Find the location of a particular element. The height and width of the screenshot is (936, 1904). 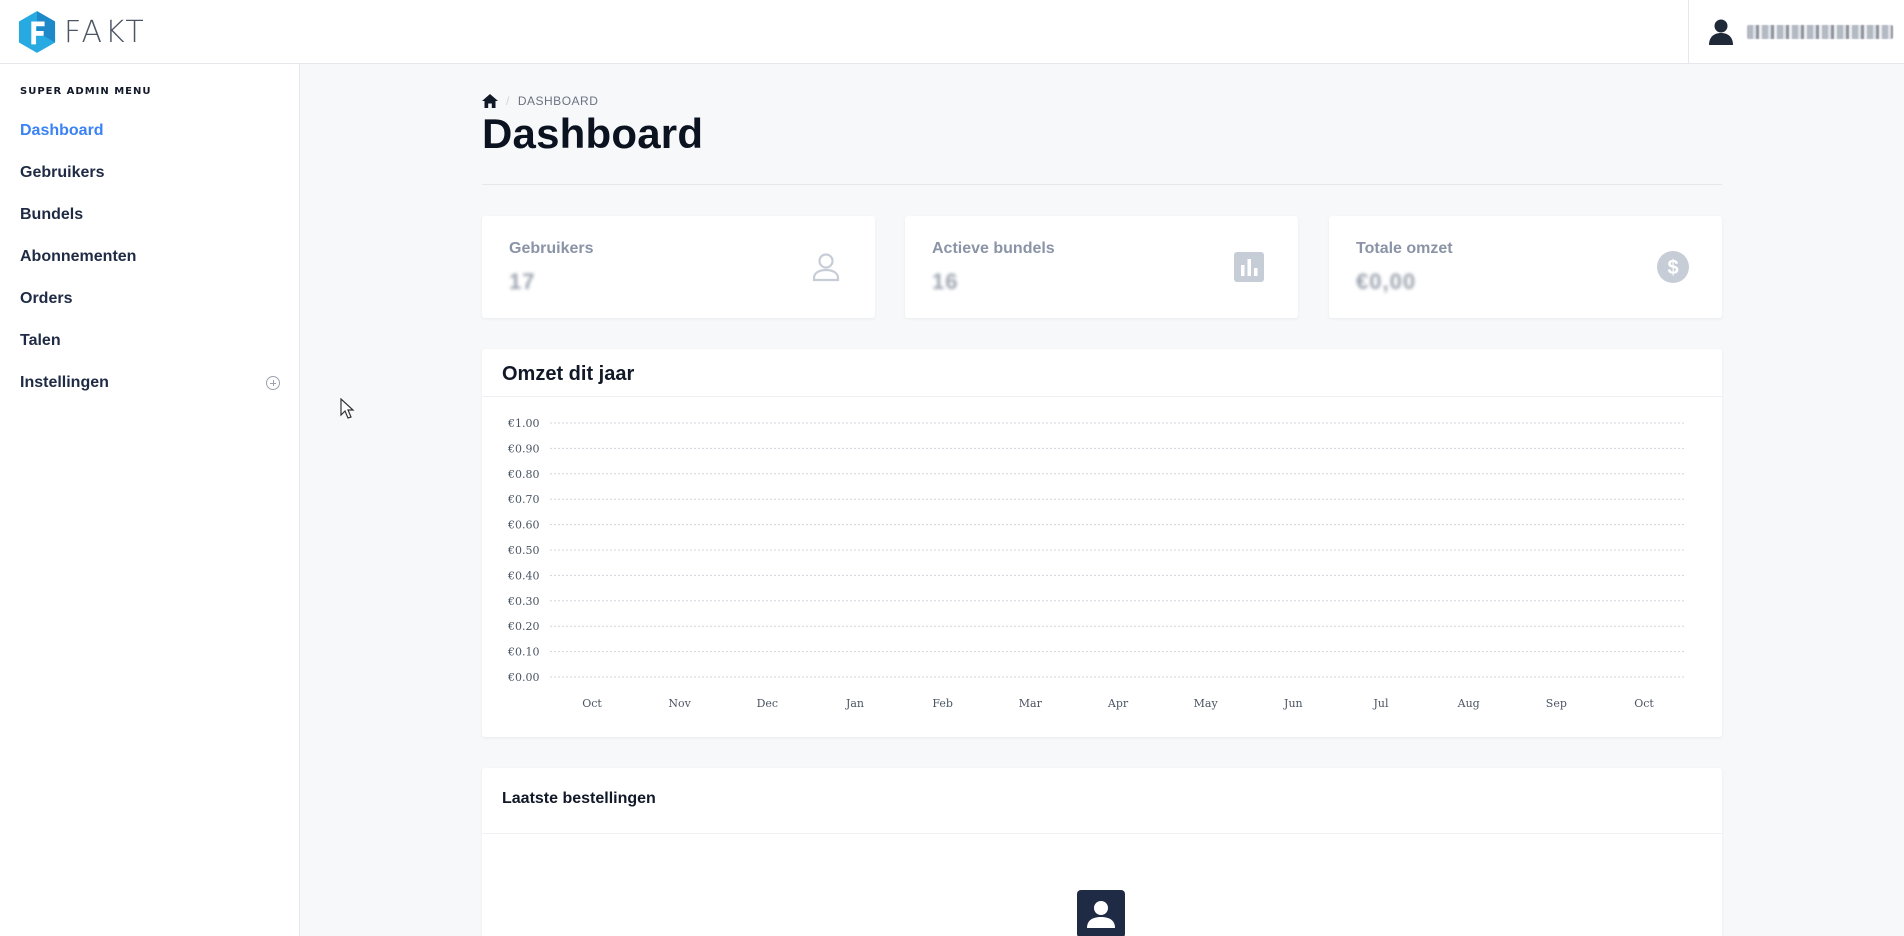

x-tick-label: May is located at coordinates (1206, 703).